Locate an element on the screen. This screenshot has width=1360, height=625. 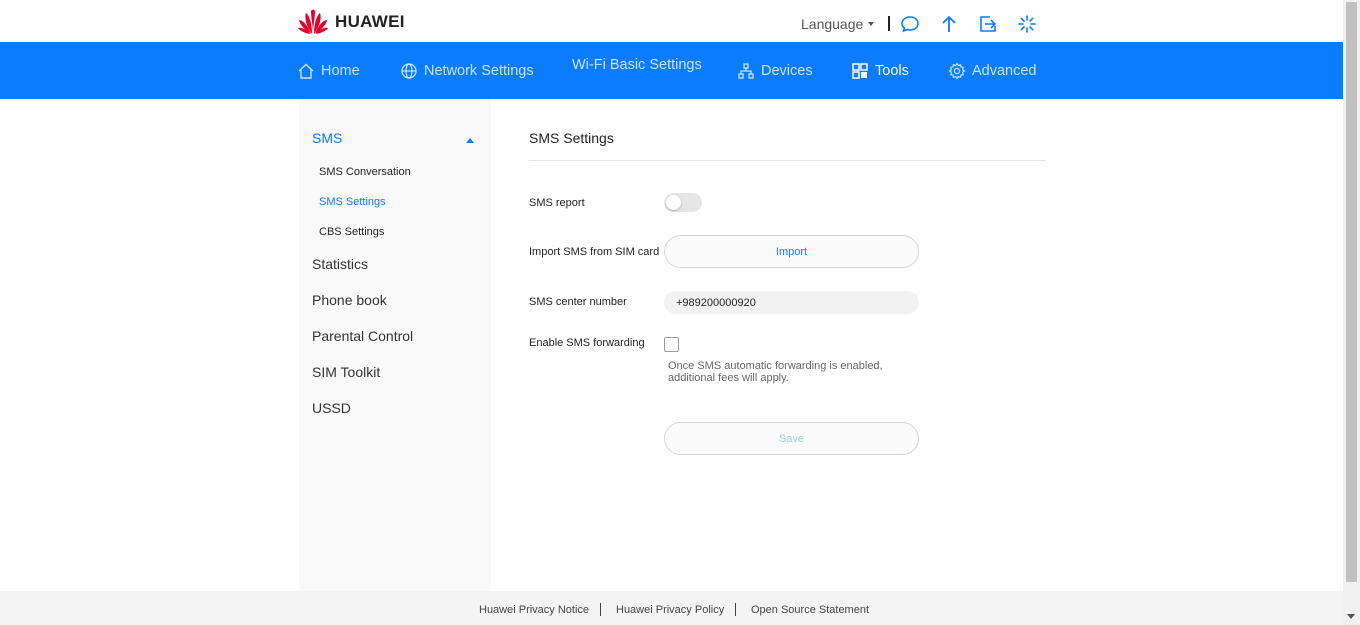
nav-network-settings: Network Settings is located at coordinates (467, 70).